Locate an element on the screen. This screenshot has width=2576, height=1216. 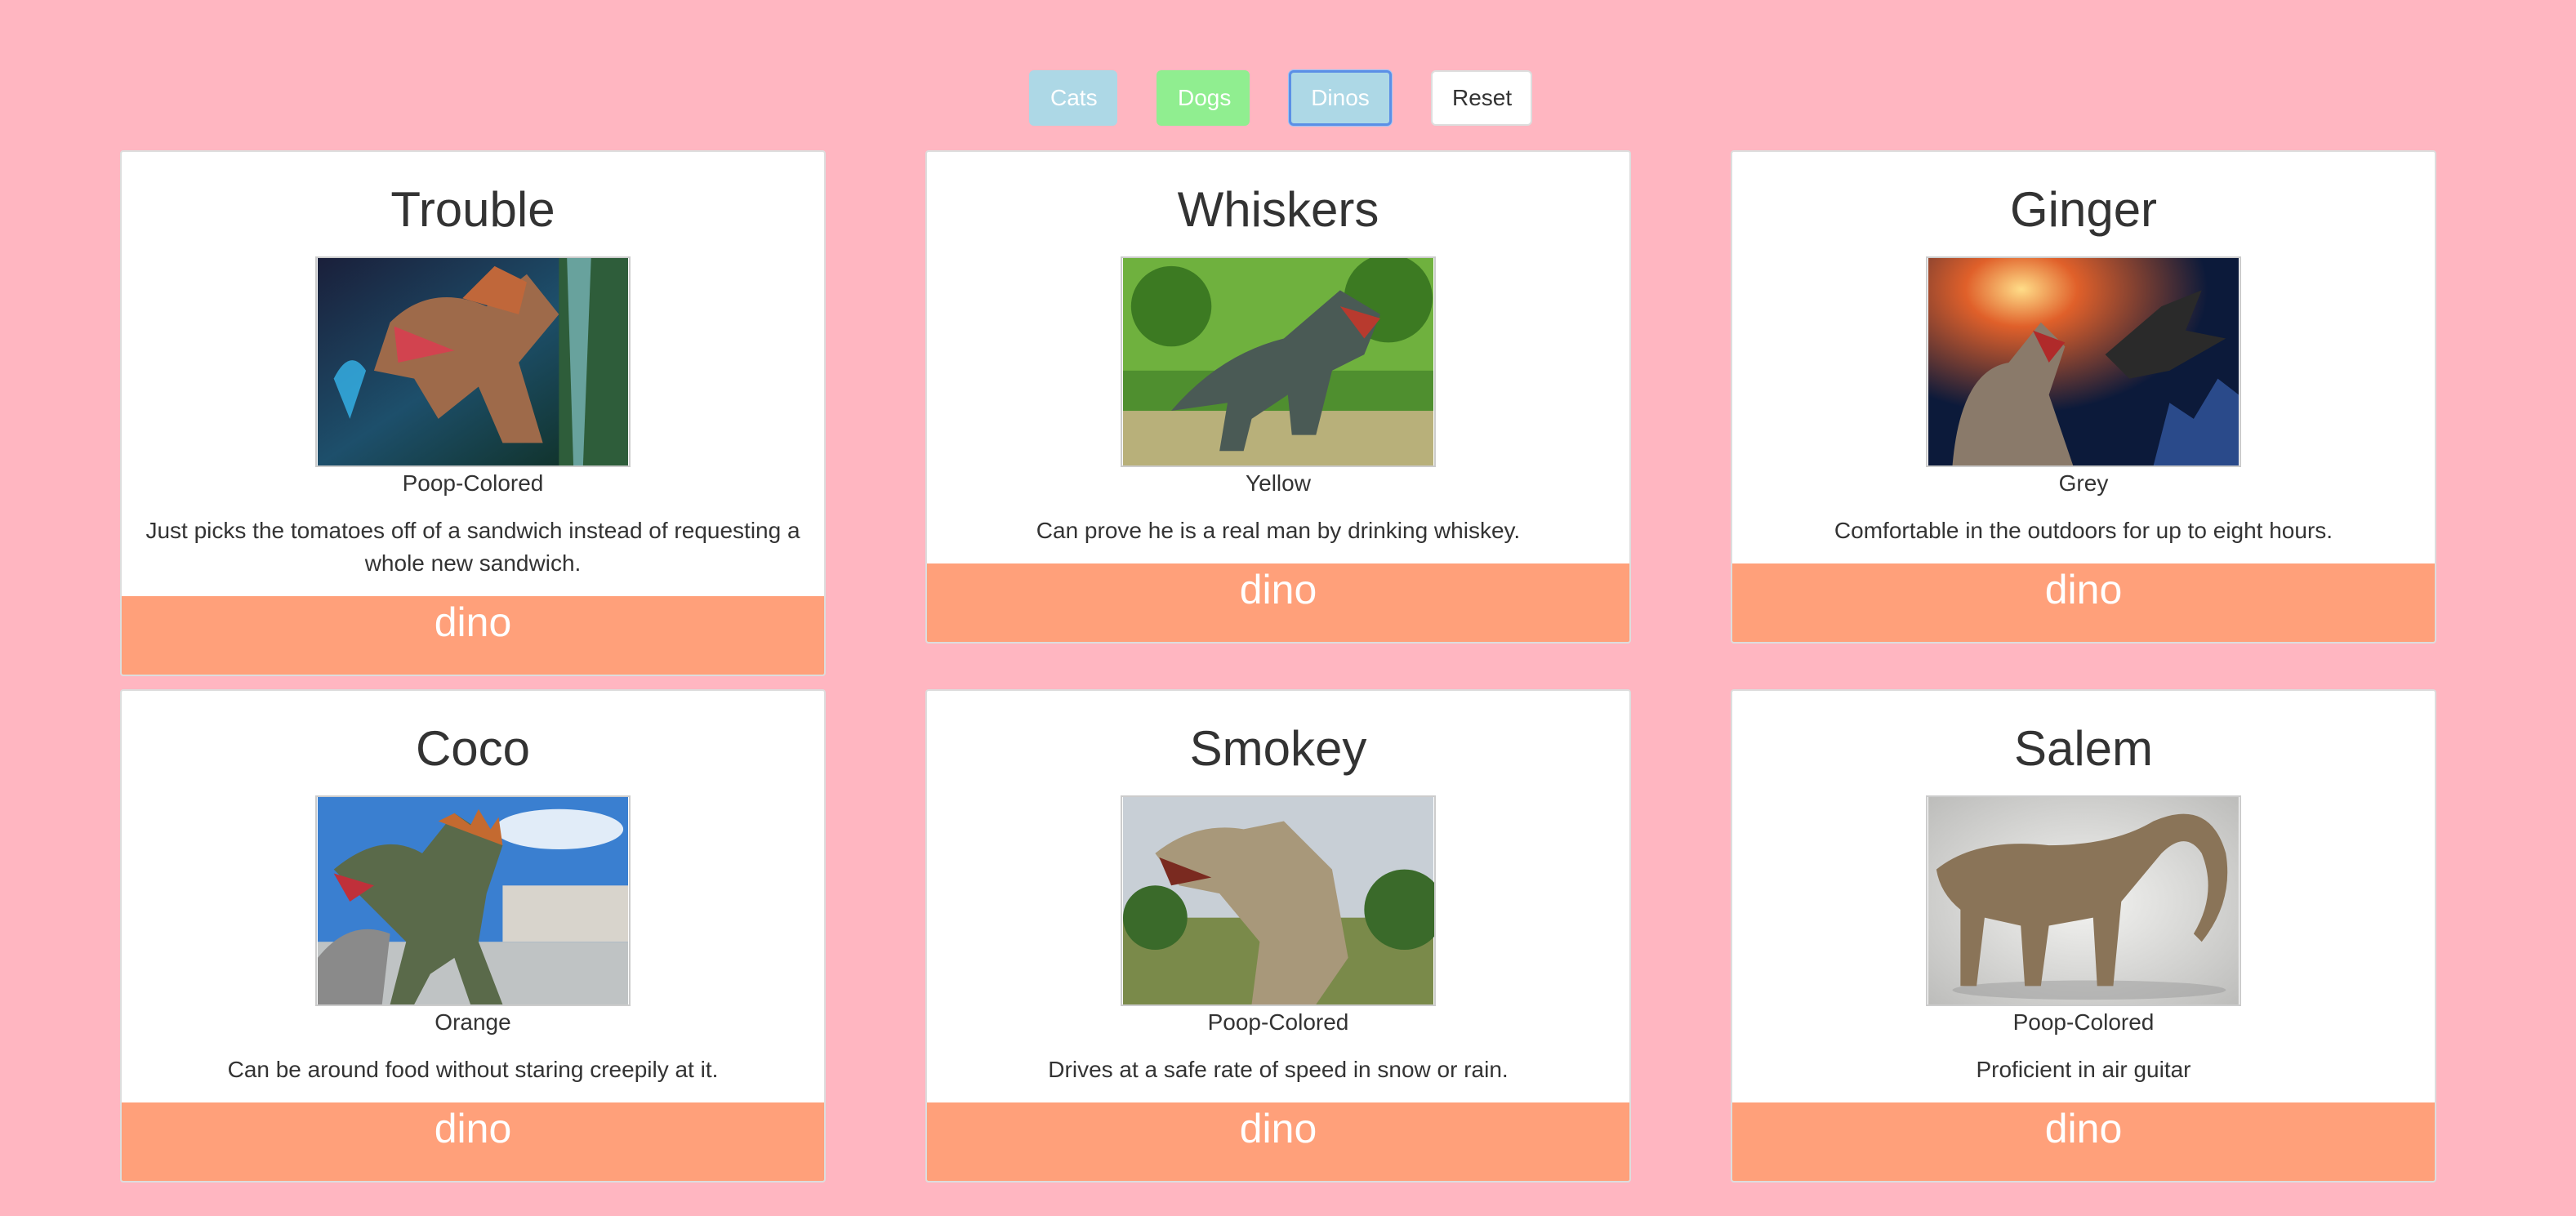
filter-bar: Cats Dogs Dinos Reset is located at coordinates (1280, 98).